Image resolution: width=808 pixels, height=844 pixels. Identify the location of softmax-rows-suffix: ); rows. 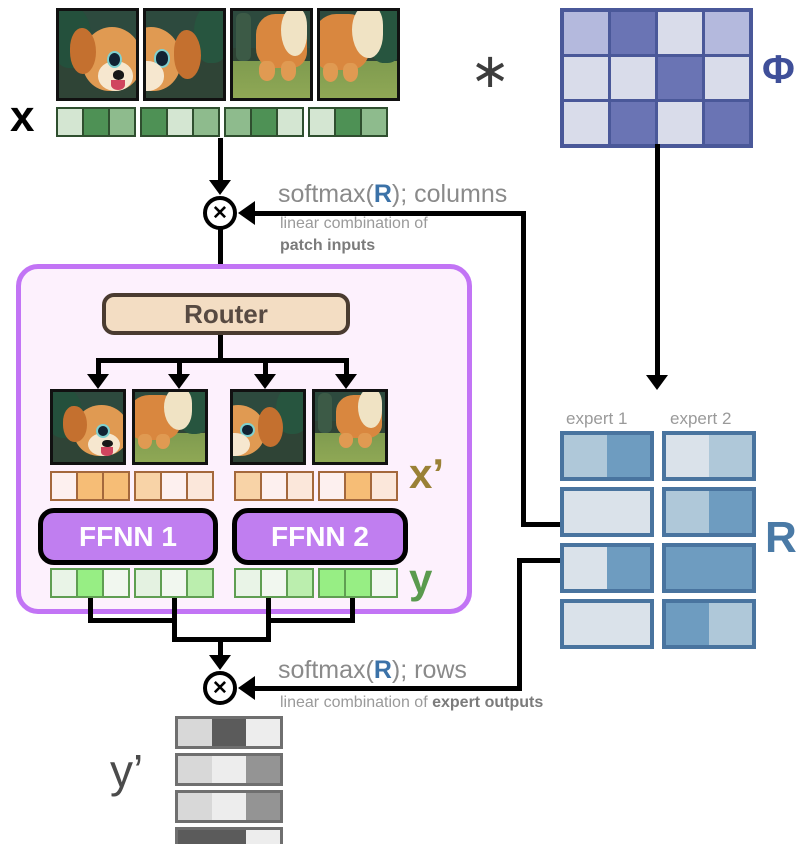
(429, 670).